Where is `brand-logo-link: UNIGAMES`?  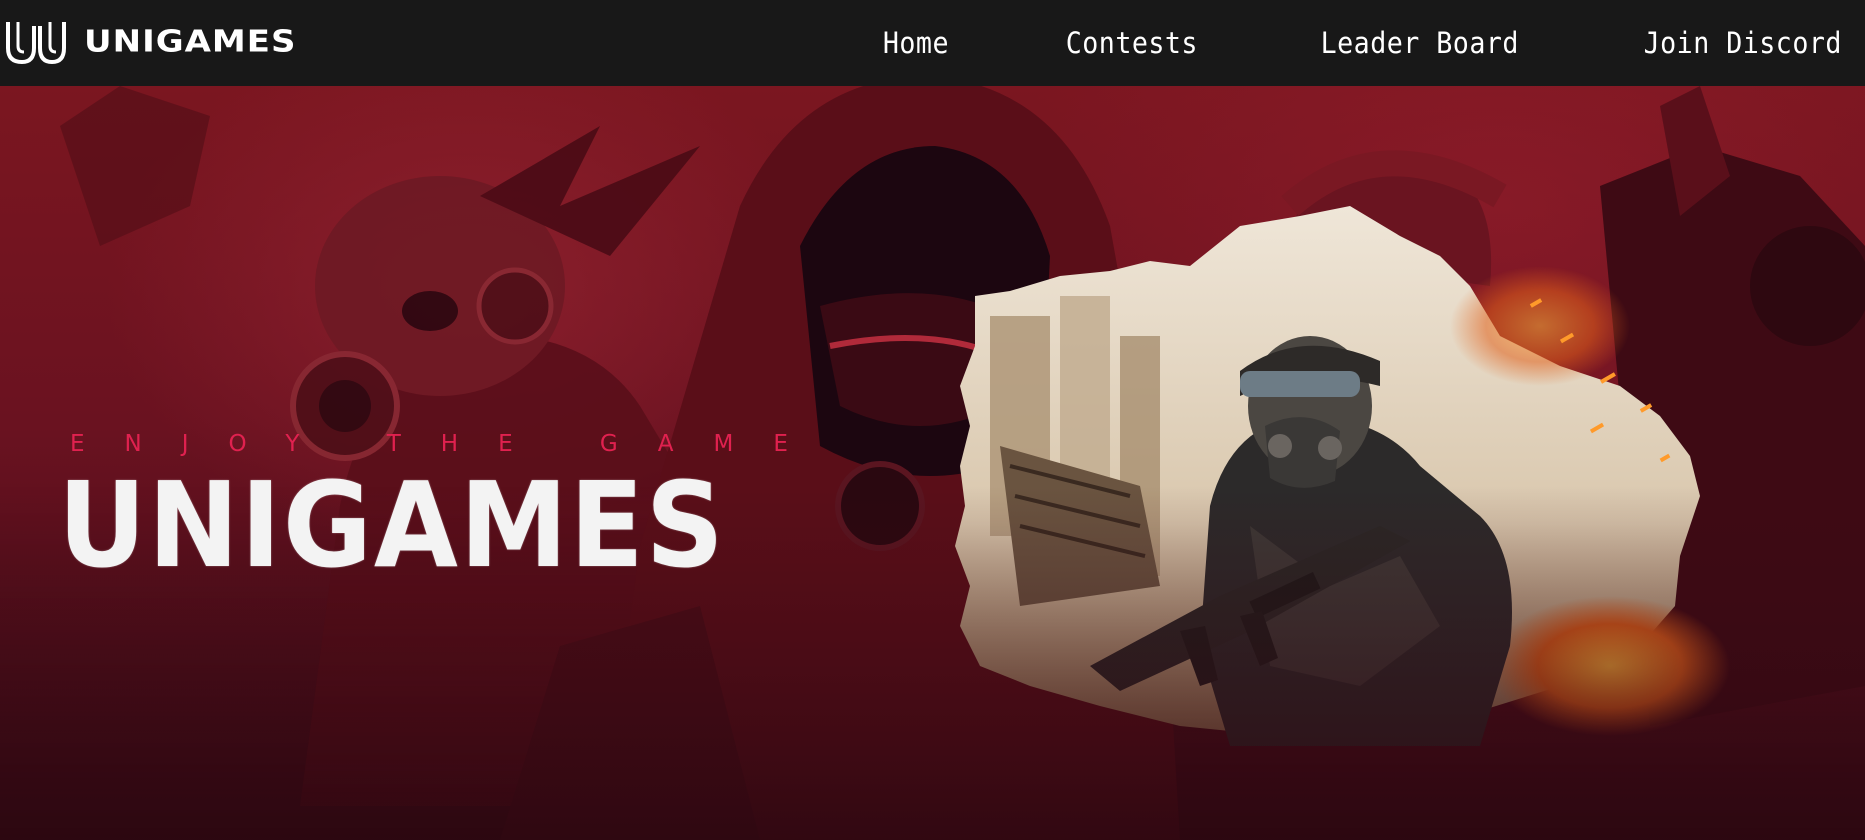 brand-logo-link: UNIGAMES is located at coordinates (150, 42).